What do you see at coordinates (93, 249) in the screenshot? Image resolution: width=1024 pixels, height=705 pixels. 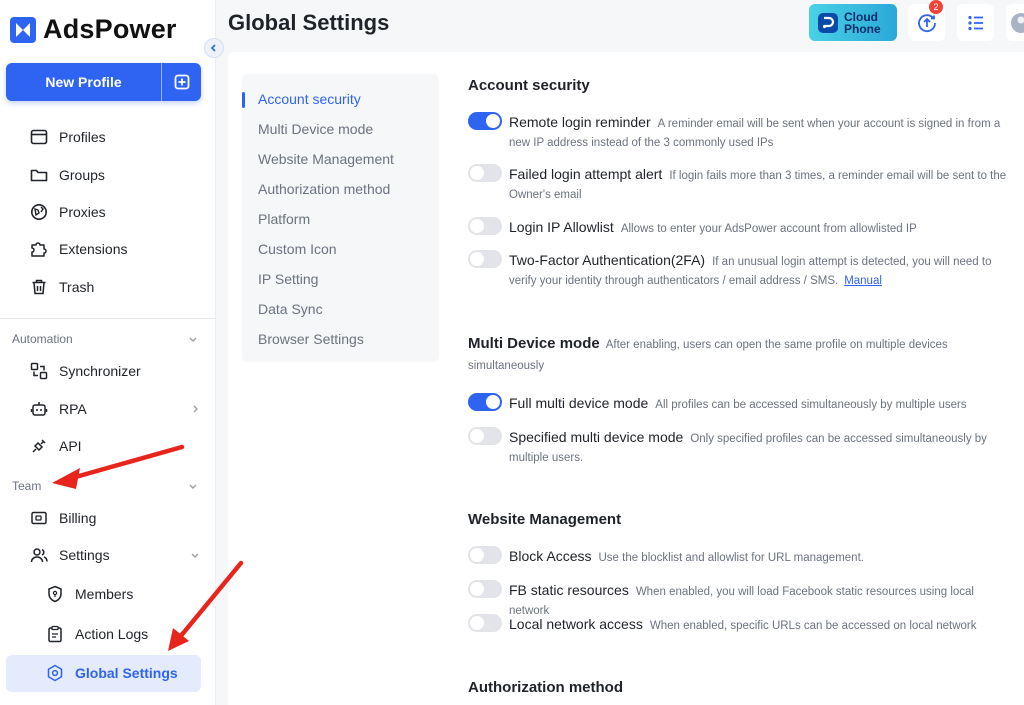 I see `sidebar-item-label: Extensions` at bounding box center [93, 249].